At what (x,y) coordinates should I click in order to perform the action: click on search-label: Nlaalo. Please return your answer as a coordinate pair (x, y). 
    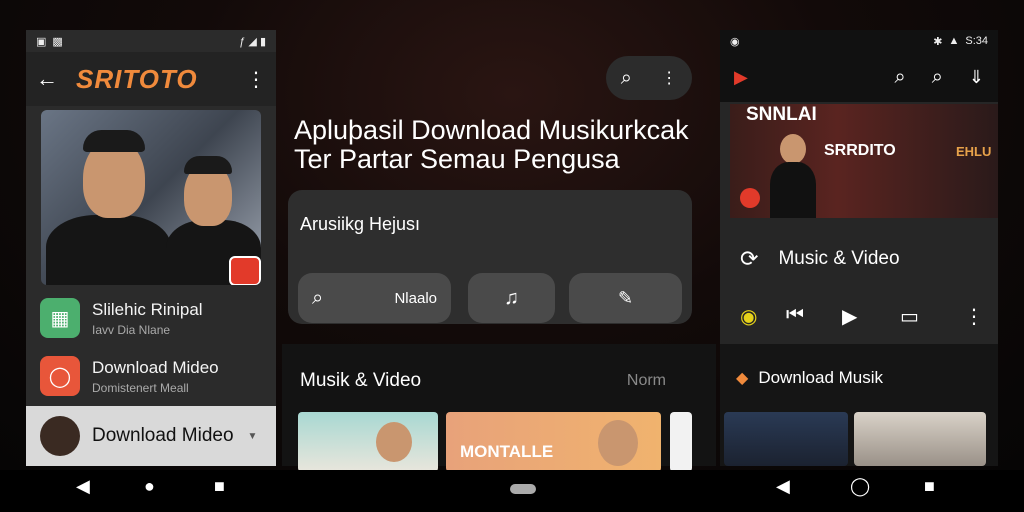
    Looking at the image, I should click on (415, 298).